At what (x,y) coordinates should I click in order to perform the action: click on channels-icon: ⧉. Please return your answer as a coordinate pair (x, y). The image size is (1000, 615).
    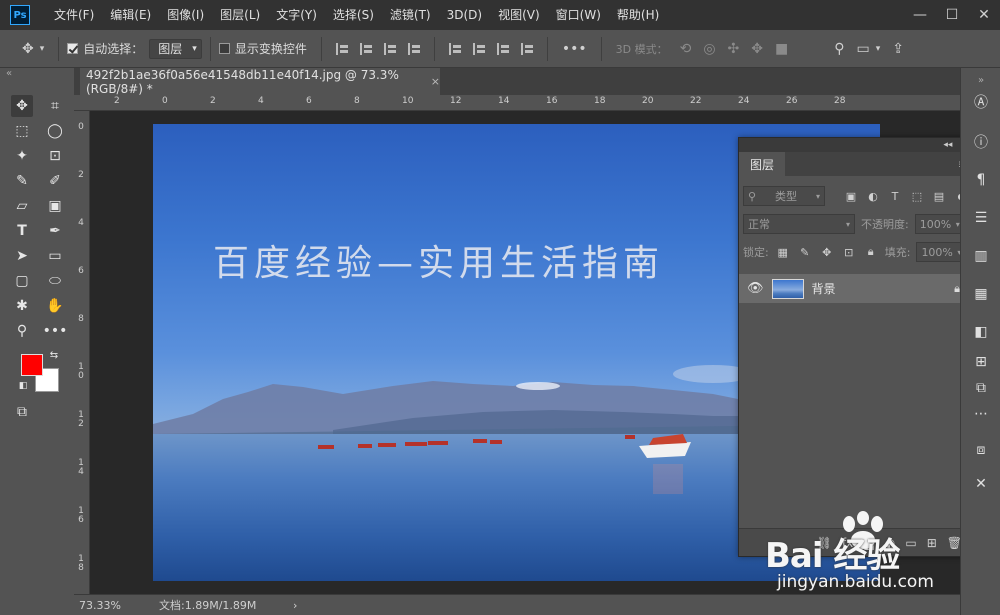
    Looking at the image, I should click on (981, 388).